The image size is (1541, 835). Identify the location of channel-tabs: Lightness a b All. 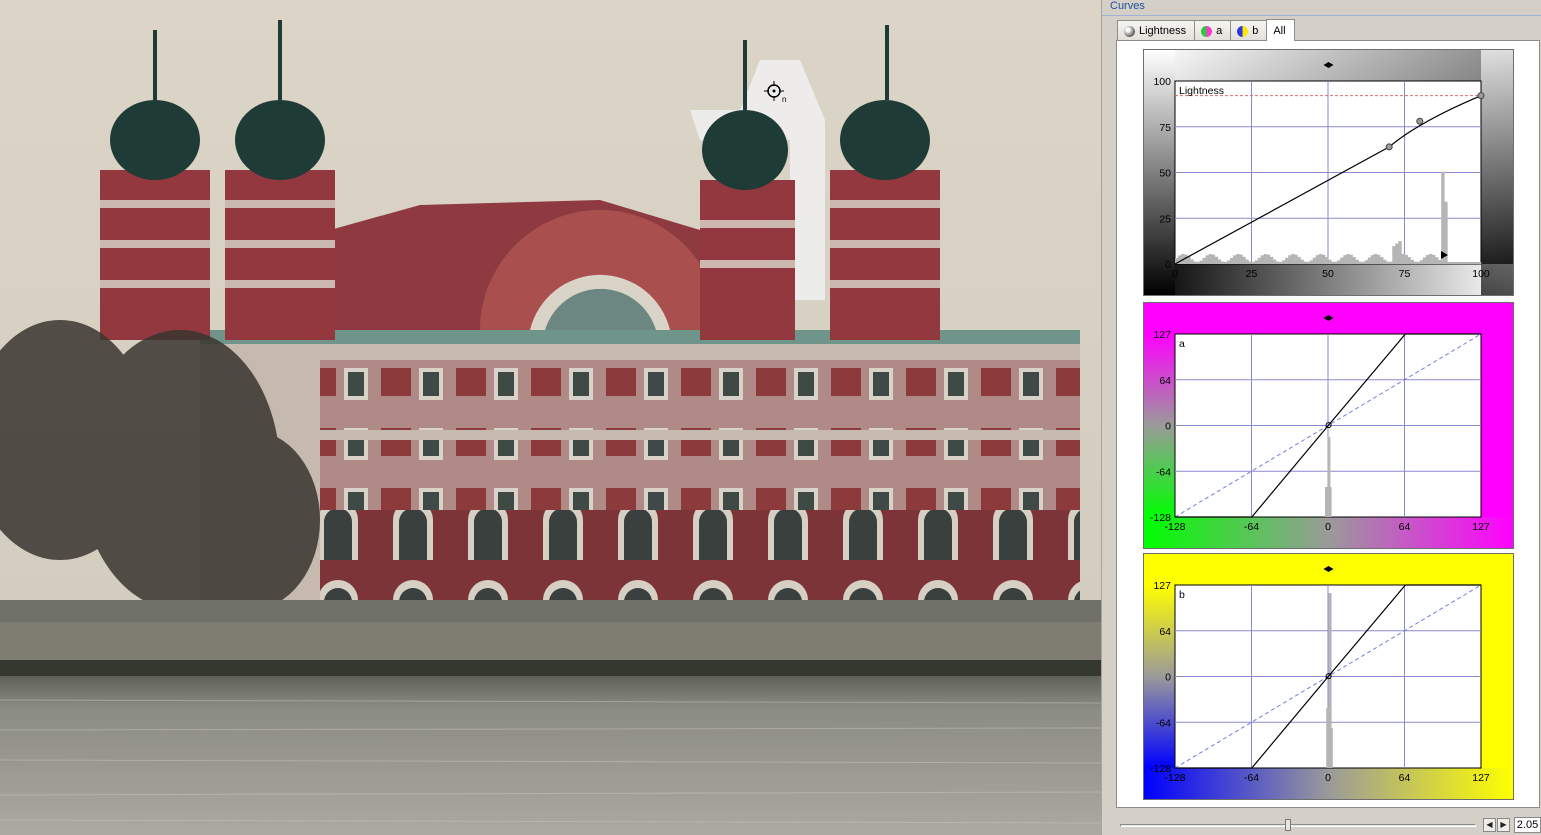
(1206, 30).